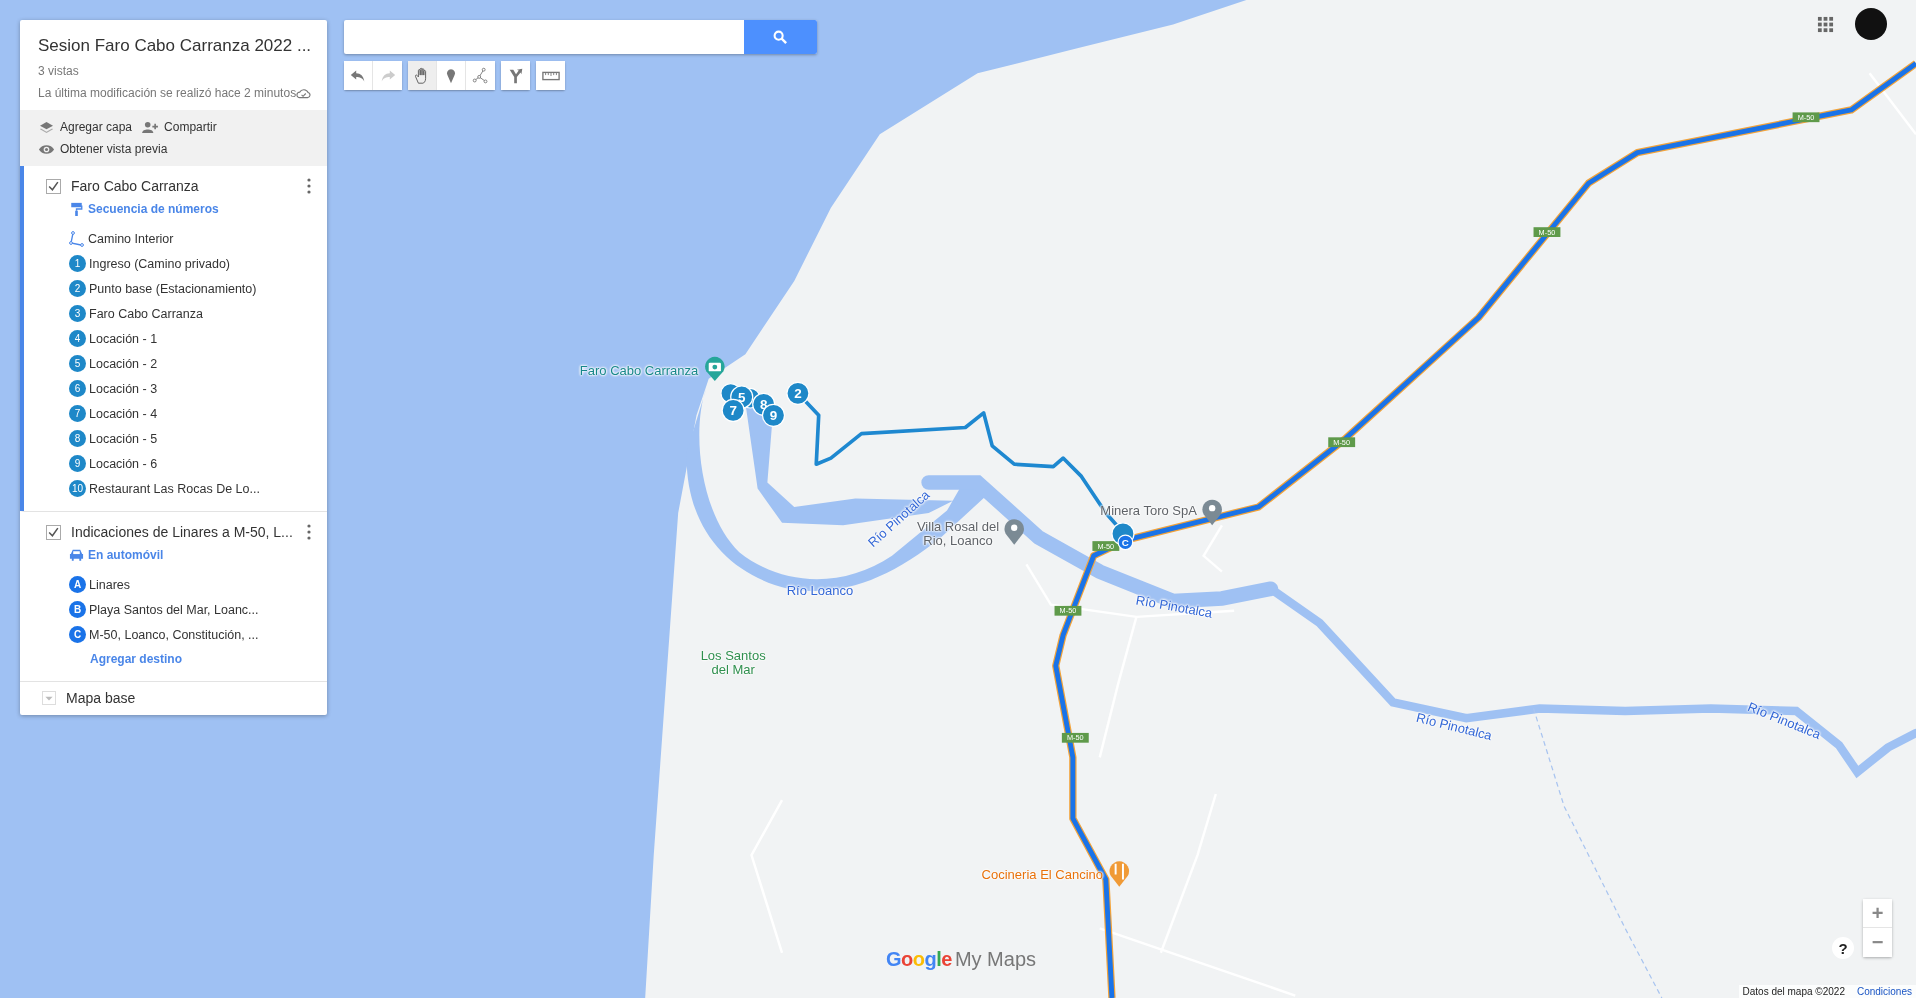  I want to click on marker-badge: 10, so click(77, 488).